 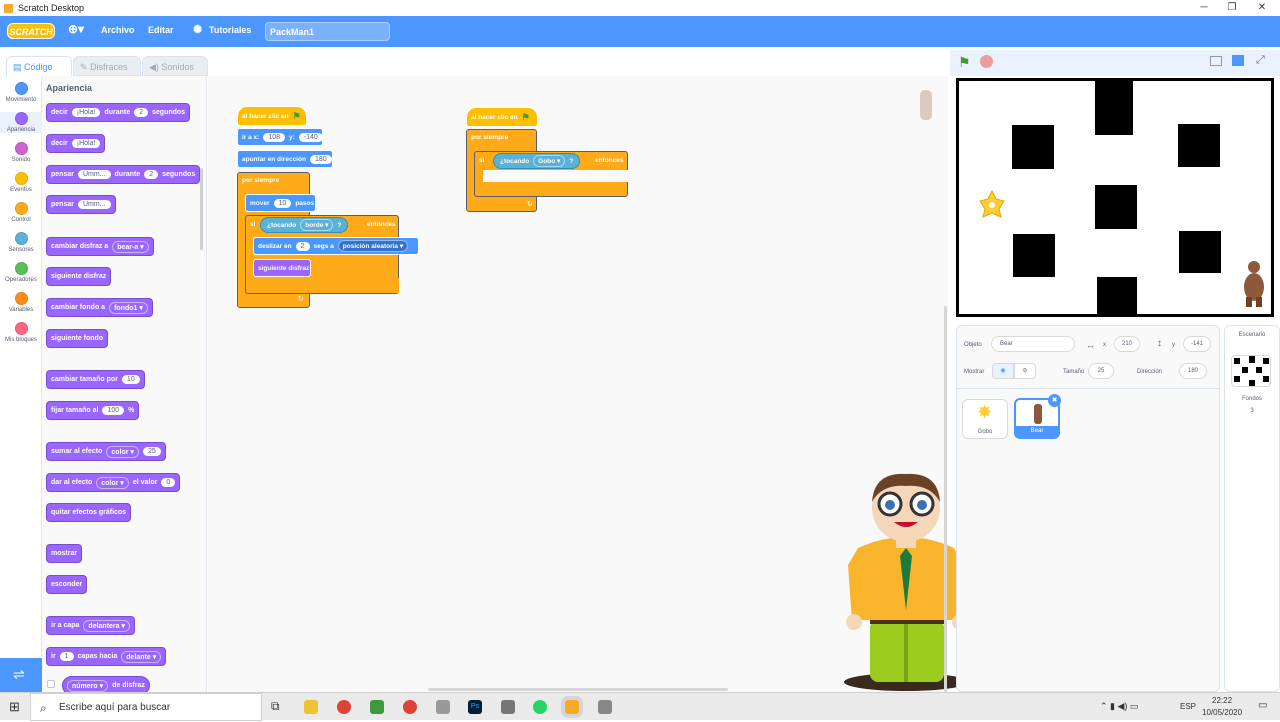 What do you see at coordinates (1037, 416) in the screenshot?
I see `sprite-thumb-bear: Bear ✖` at bounding box center [1037, 416].